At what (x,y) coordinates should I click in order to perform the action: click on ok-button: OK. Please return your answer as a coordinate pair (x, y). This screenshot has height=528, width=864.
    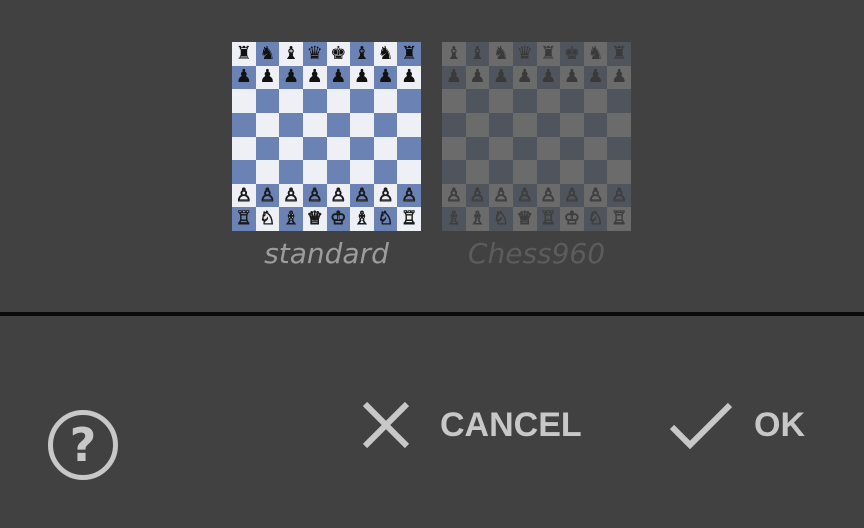
    Looking at the image, I should click on (736, 425).